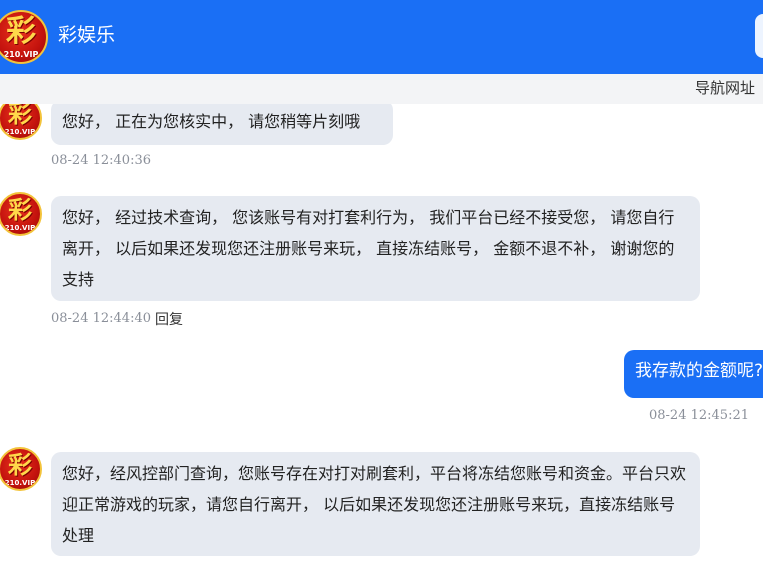 Image resolution: width=763 pixels, height=566 pixels. I want to click on header-side-button, so click(759, 36).